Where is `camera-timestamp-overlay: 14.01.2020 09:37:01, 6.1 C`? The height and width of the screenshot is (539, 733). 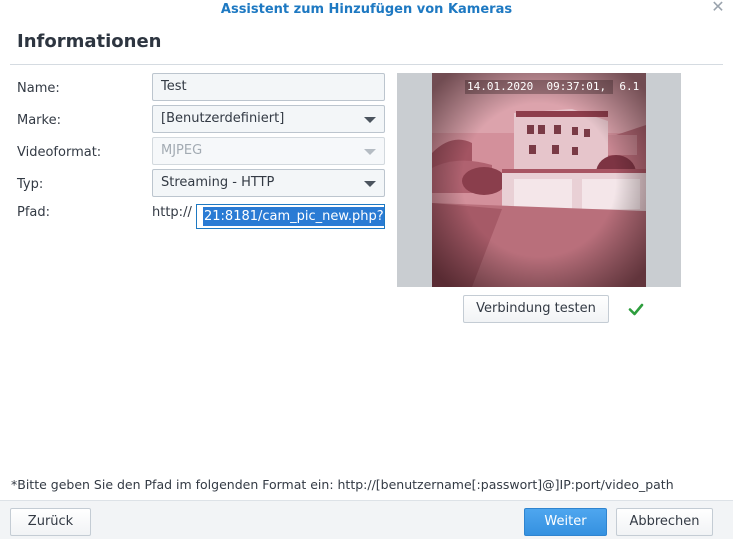
camera-timestamp-overlay: 14.01.2020 09:37:01, 6.1 C is located at coordinates (556, 86).